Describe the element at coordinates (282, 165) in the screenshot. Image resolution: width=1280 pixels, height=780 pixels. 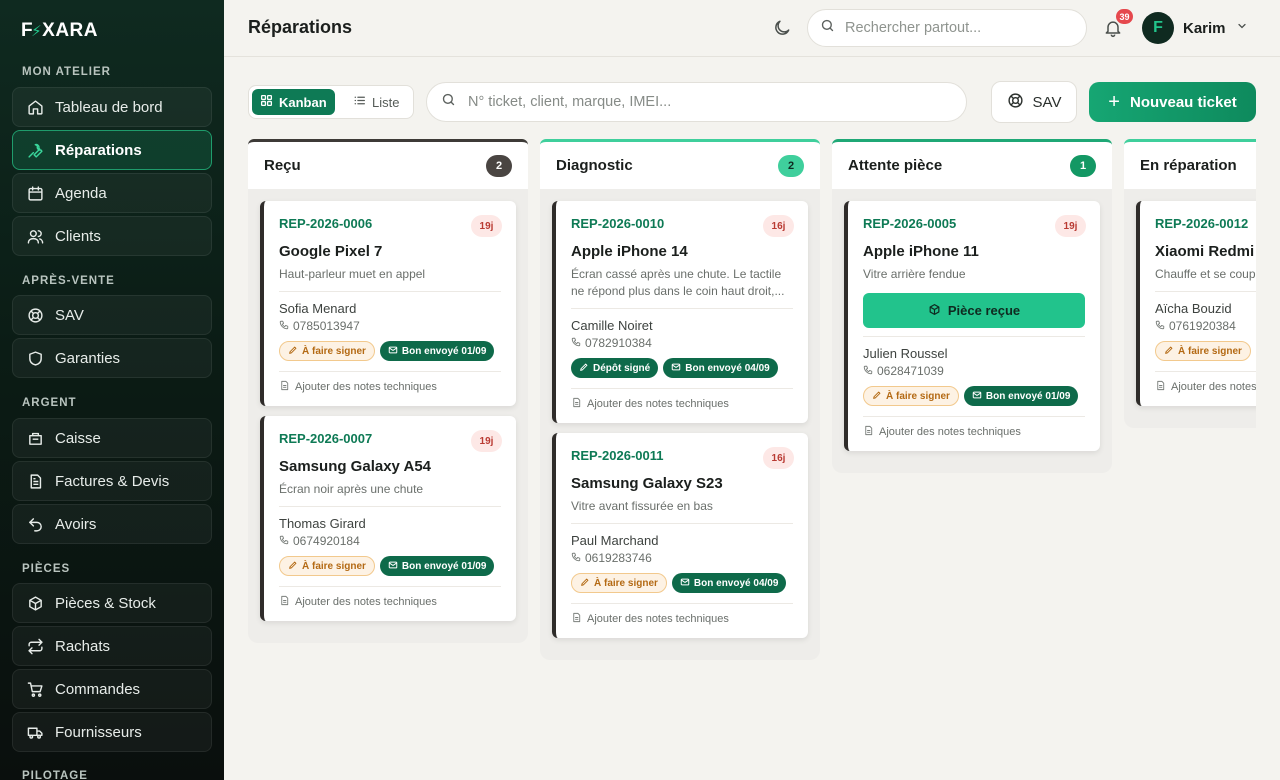
I see `column-title: Reçu` at that location.